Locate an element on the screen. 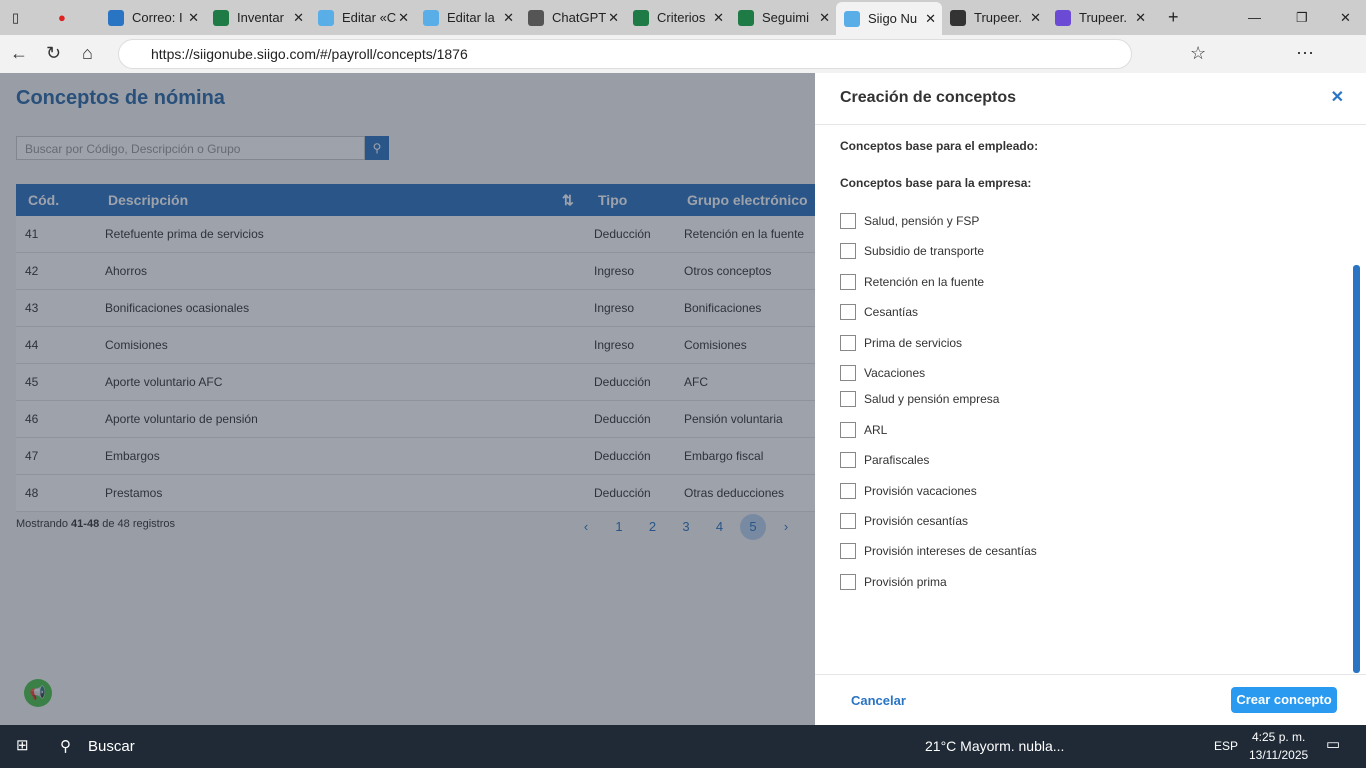 The width and height of the screenshot is (1366, 768). new-tab-icon: + is located at coordinates (1169, 17).